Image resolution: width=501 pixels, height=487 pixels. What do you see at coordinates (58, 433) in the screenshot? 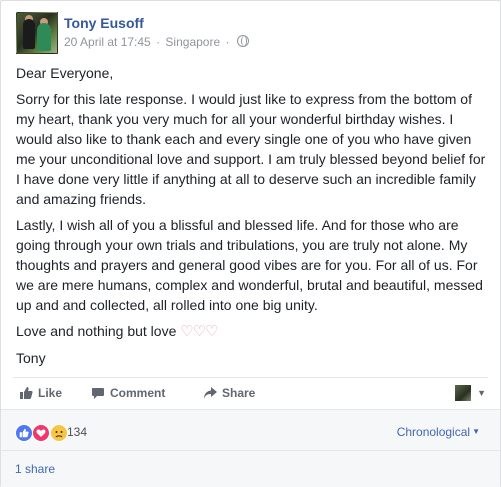
I see `sad-reaction-icon` at bounding box center [58, 433].